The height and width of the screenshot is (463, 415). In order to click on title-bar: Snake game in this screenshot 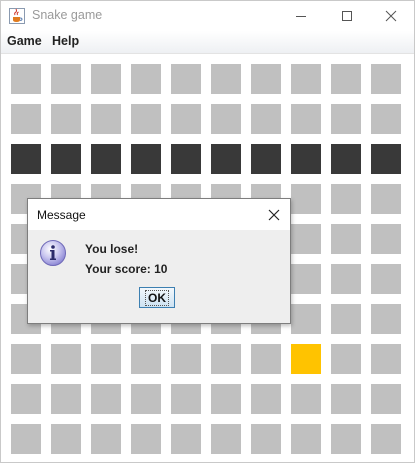, I will do `click(207, 16)`.